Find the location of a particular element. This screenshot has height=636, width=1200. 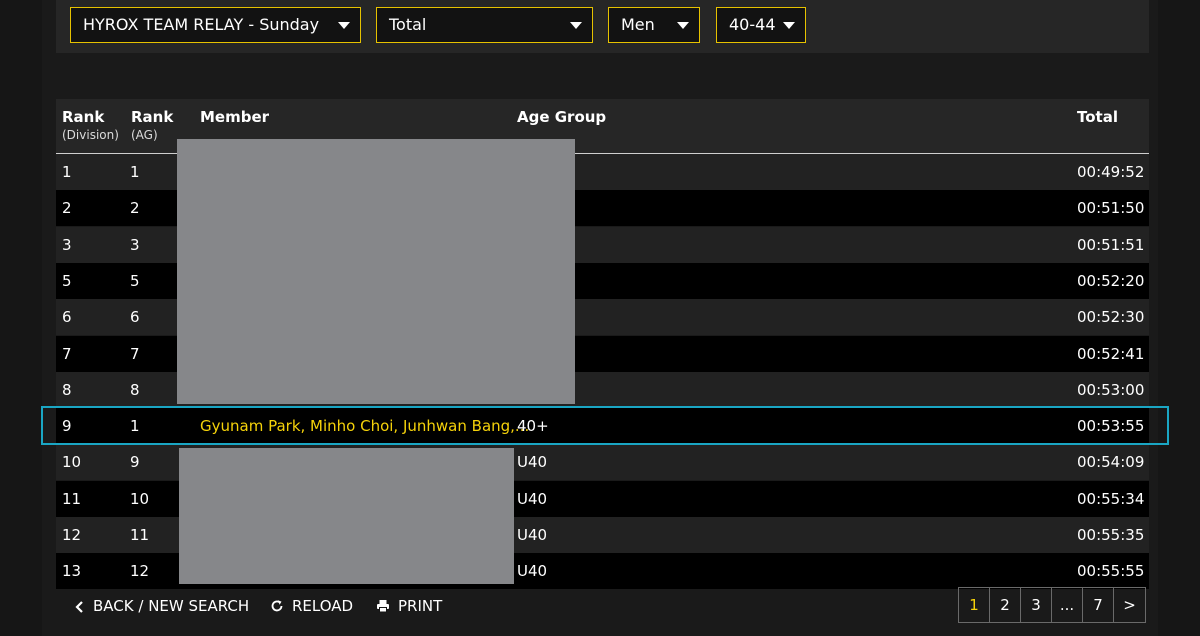

cell-rank-ag: 10 is located at coordinates (140, 499).